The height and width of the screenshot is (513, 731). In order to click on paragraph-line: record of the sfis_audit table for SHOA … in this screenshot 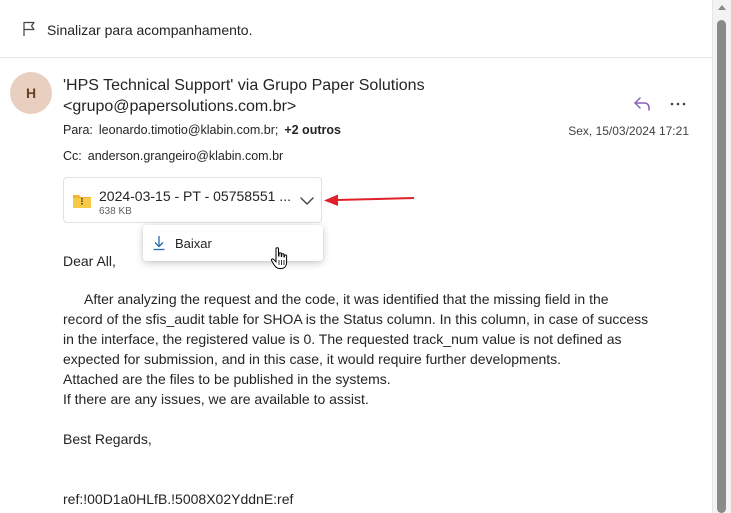, I will do `click(356, 319)`.